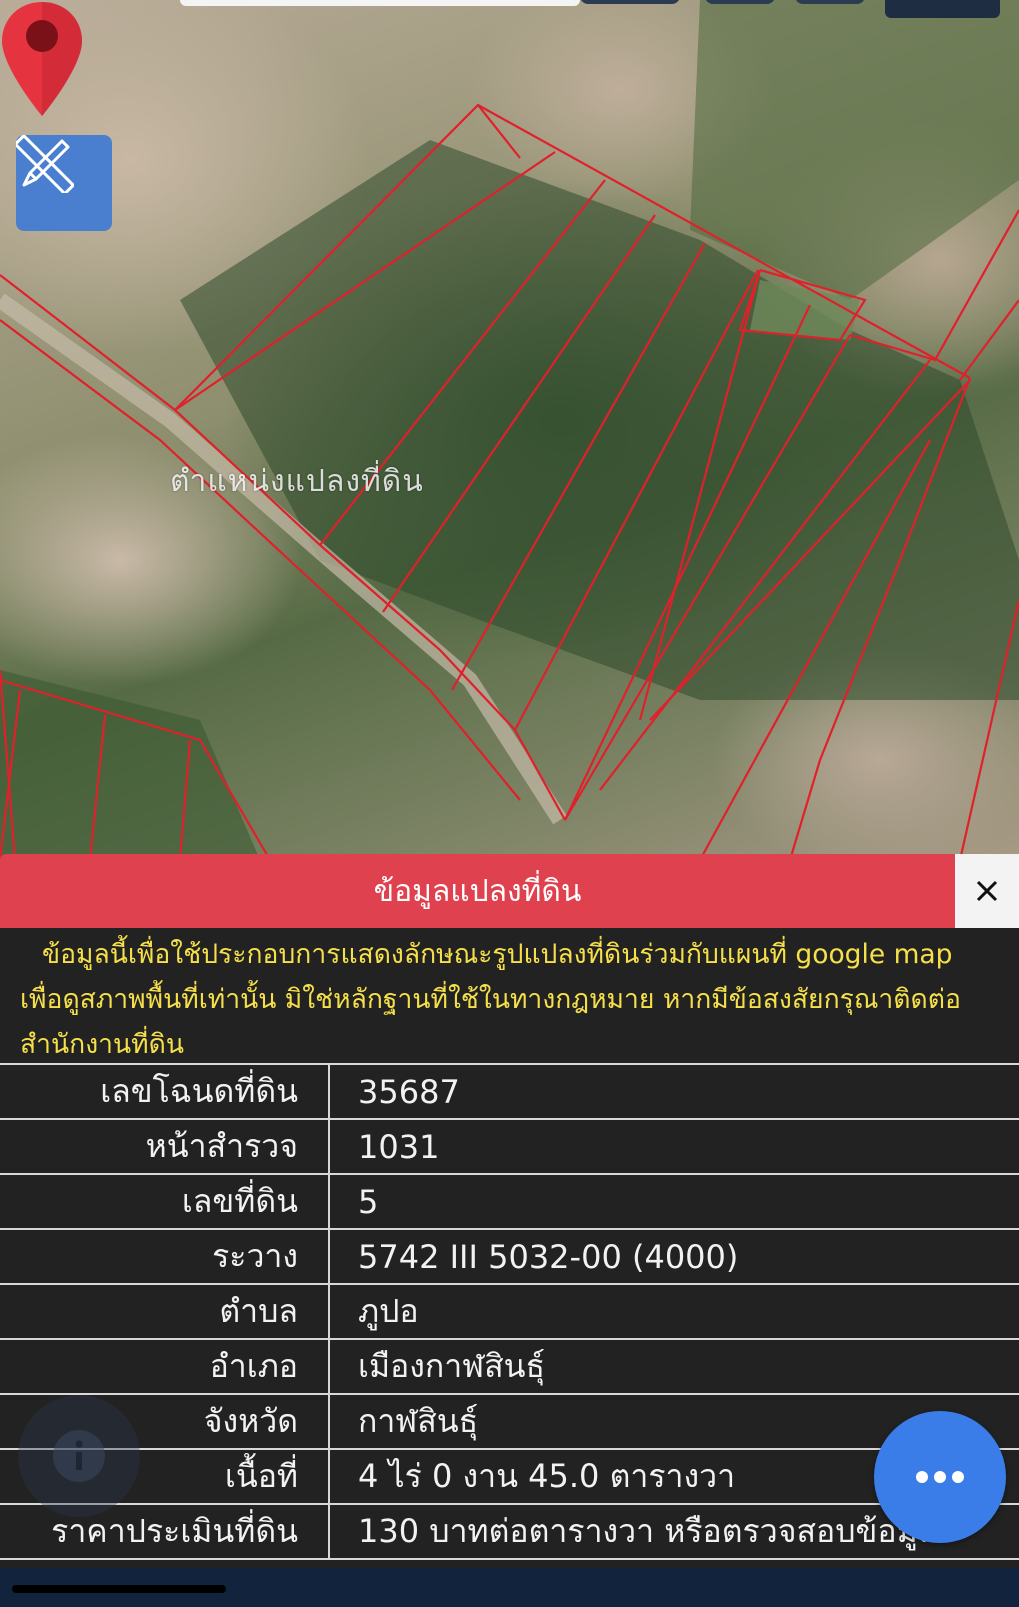 The width and height of the screenshot is (1019, 1607). What do you see at coordinates (674, 1311) in the screenshot?
I see `row-value: ภูปอ` at bounding box center [674, 1311].